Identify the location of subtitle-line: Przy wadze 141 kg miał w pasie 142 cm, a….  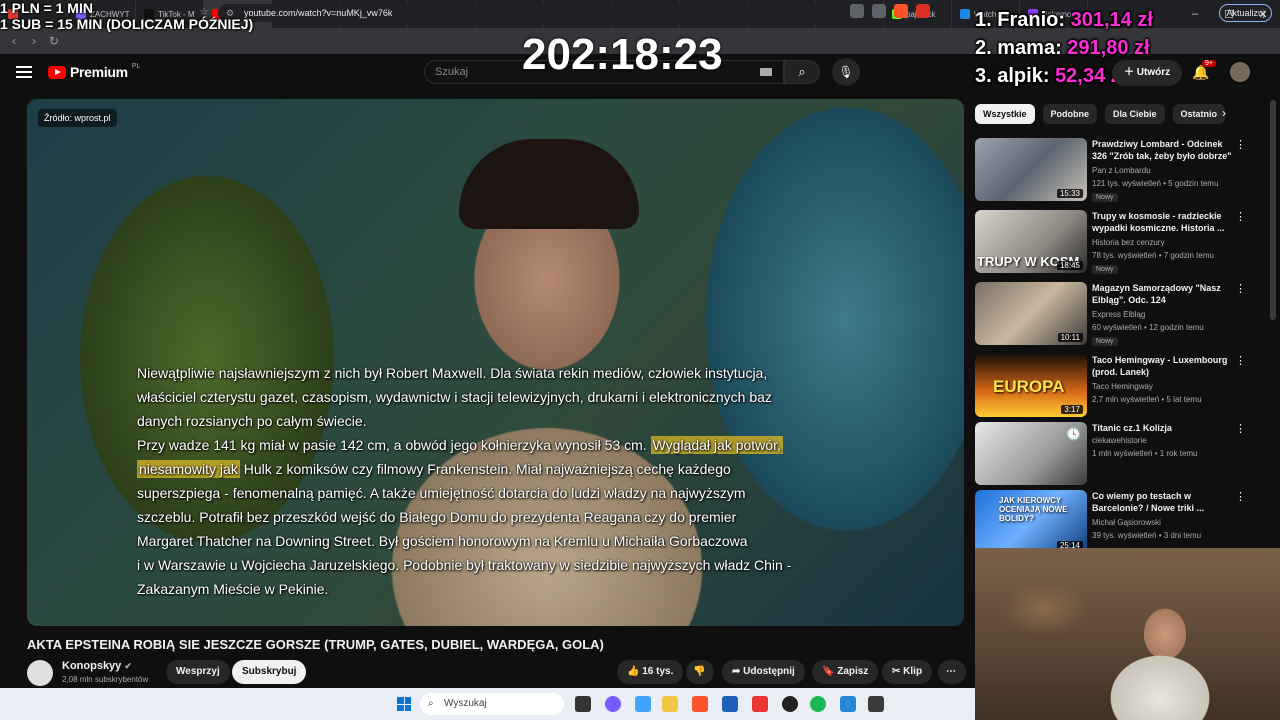
(460, 445).